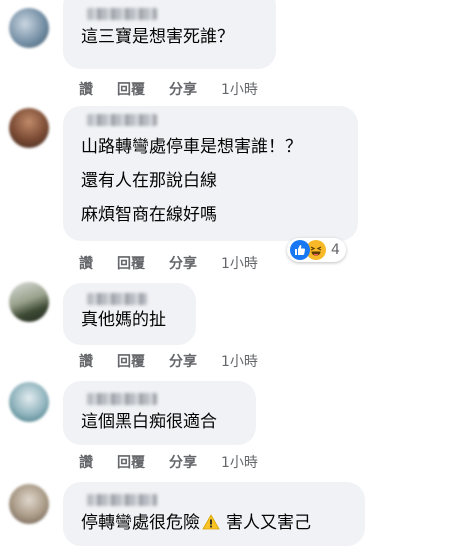  I want to click on comment-text-line-3: 麻煩智商在線好嗎, so click(149, 215).